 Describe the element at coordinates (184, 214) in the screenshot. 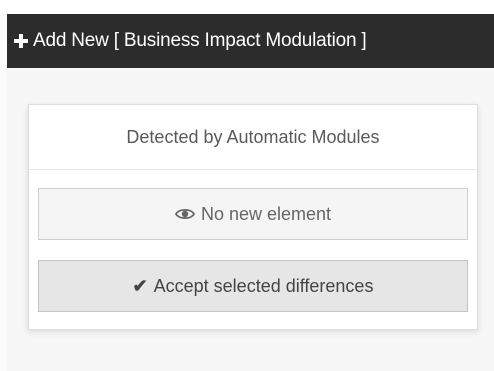

I see `eye-icon` at that location.